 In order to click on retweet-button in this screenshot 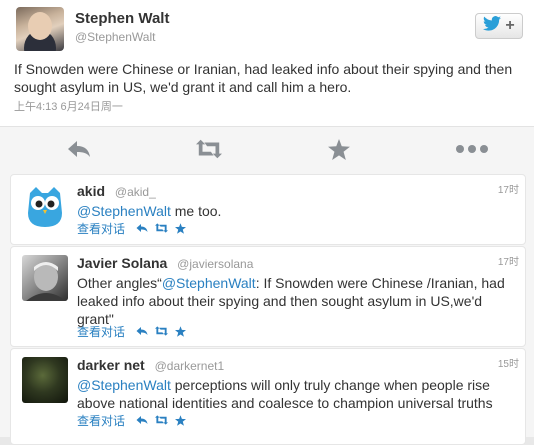, I will do `click(209, 149)`.